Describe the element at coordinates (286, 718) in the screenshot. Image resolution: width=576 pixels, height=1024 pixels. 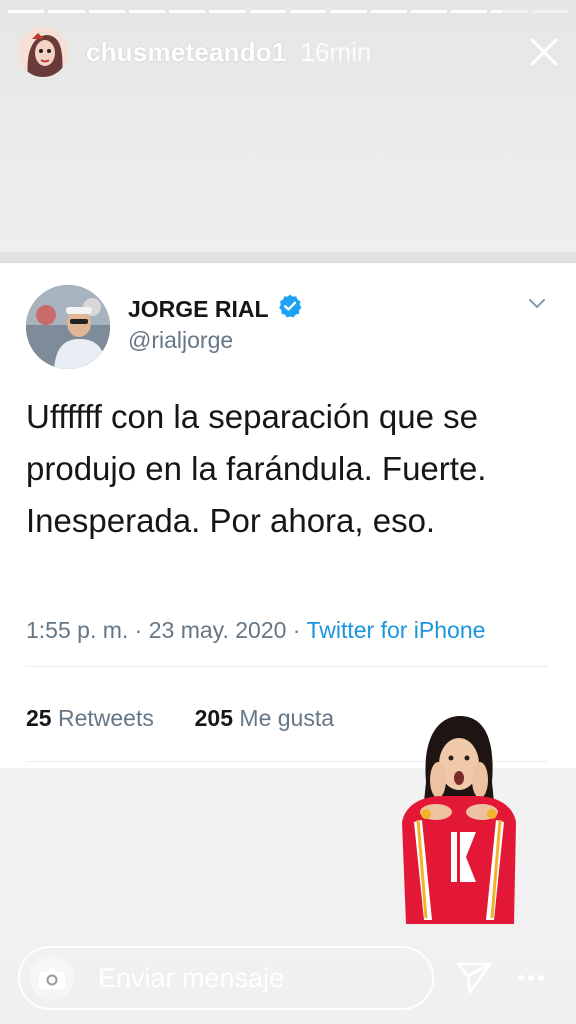
I see `likes-label: Me gusta` at that location.